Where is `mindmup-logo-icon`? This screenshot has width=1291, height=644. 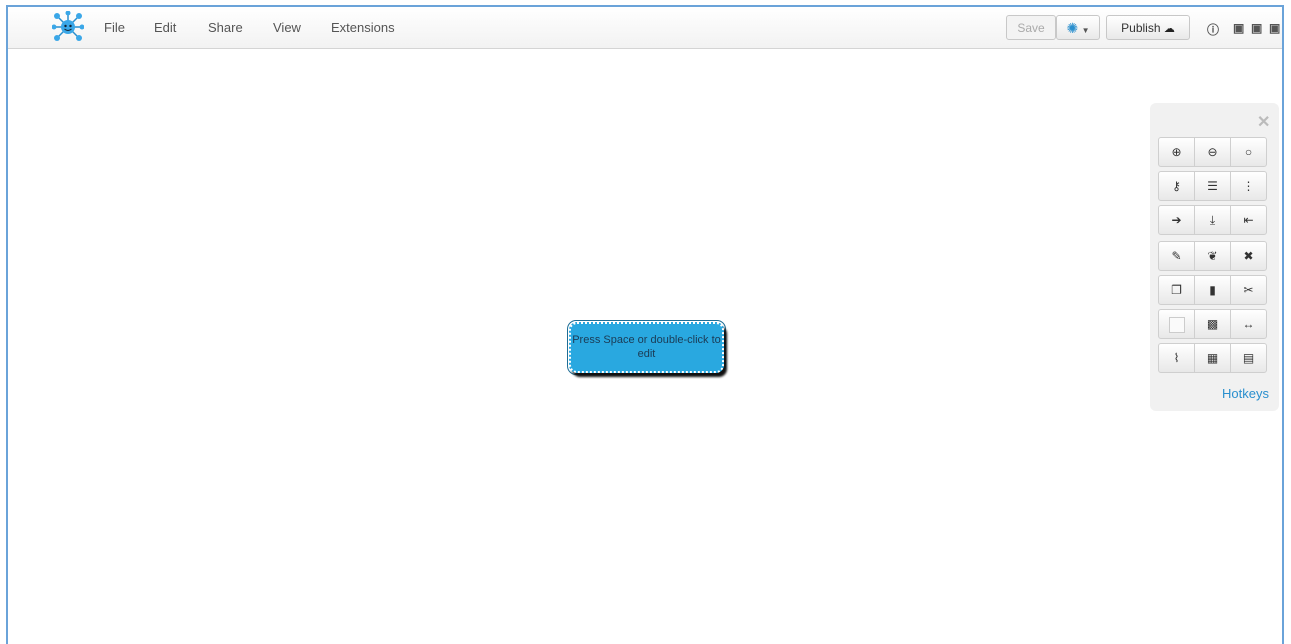 mindmup-logo-icon is located at coordinates (68, 27).